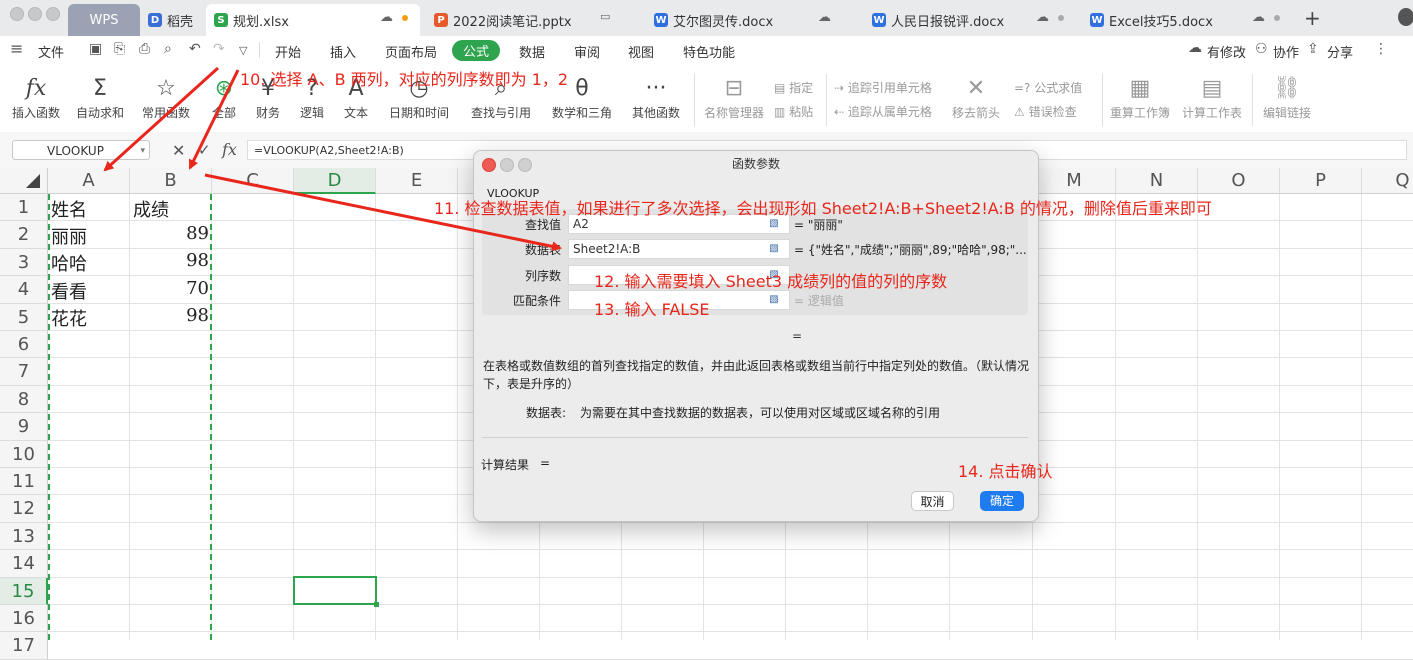  What do you see at coordinates (383, 212) in the screenshot?
I see `arrow-to-table-array` at bounding box center [383, 212].